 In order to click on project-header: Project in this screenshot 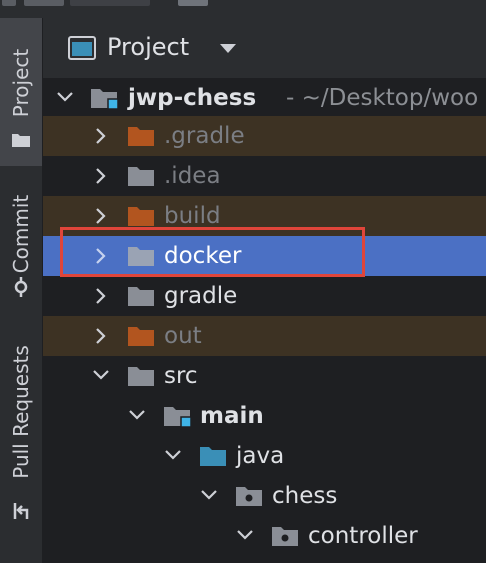, I will do `click(264, 48)`.